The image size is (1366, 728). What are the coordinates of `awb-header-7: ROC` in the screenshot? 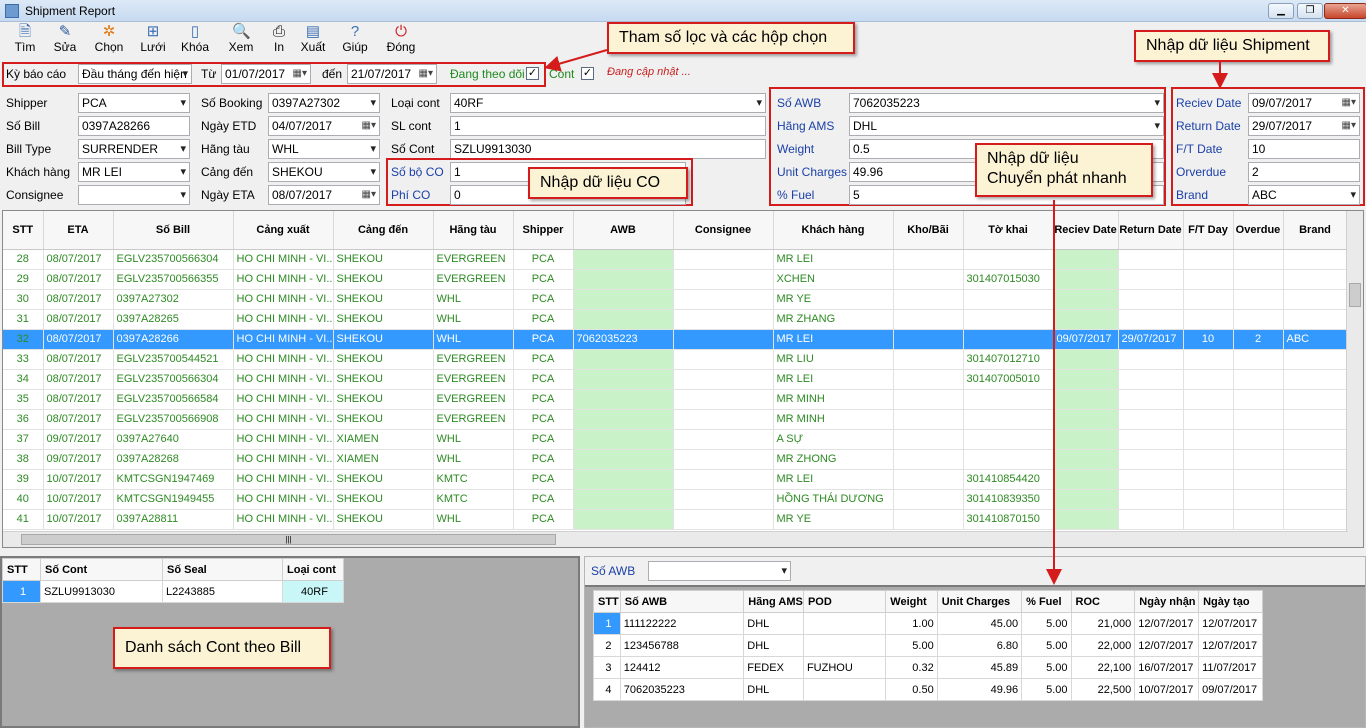 It's located at (1103, 601).